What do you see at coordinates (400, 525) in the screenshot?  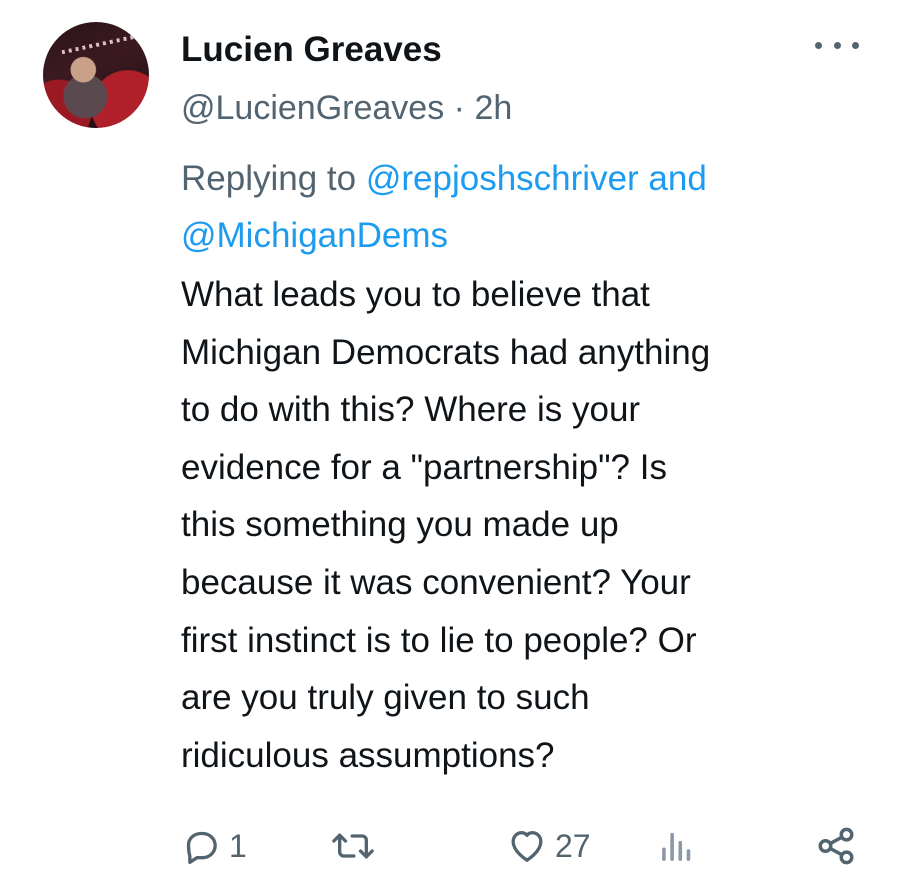 I see `tweet-body-line: this something you made up` at bounding box center [400, 525].